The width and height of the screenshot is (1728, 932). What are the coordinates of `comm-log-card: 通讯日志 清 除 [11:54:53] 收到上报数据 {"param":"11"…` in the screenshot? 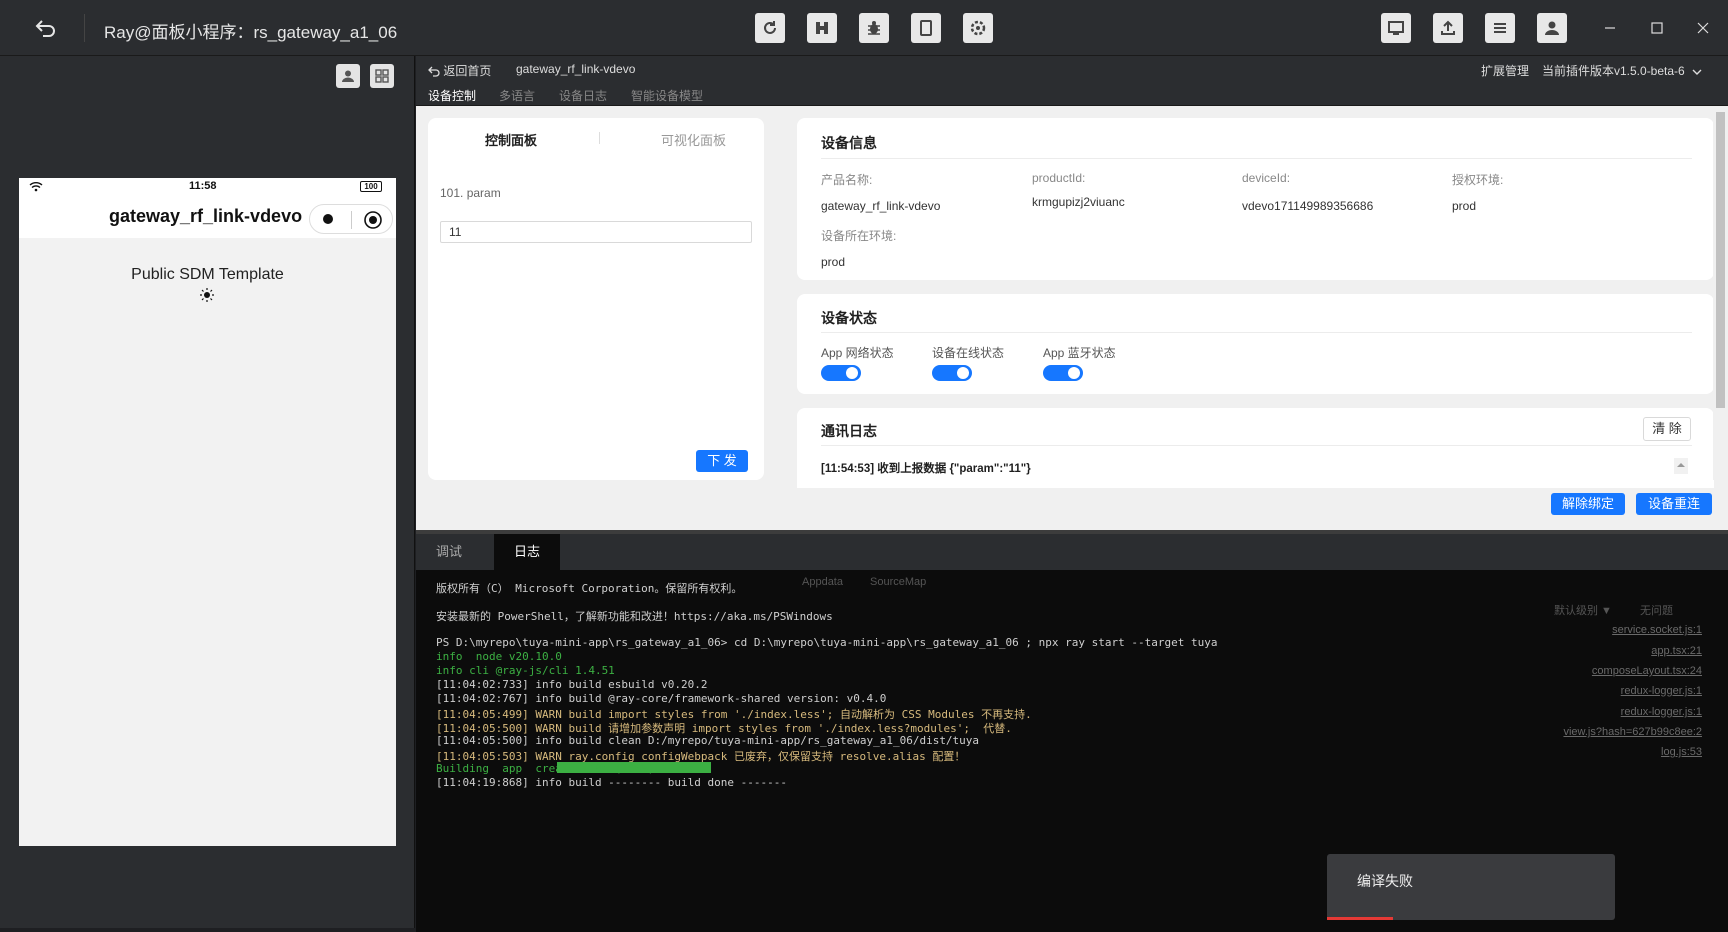 It's located at (1255, 448).